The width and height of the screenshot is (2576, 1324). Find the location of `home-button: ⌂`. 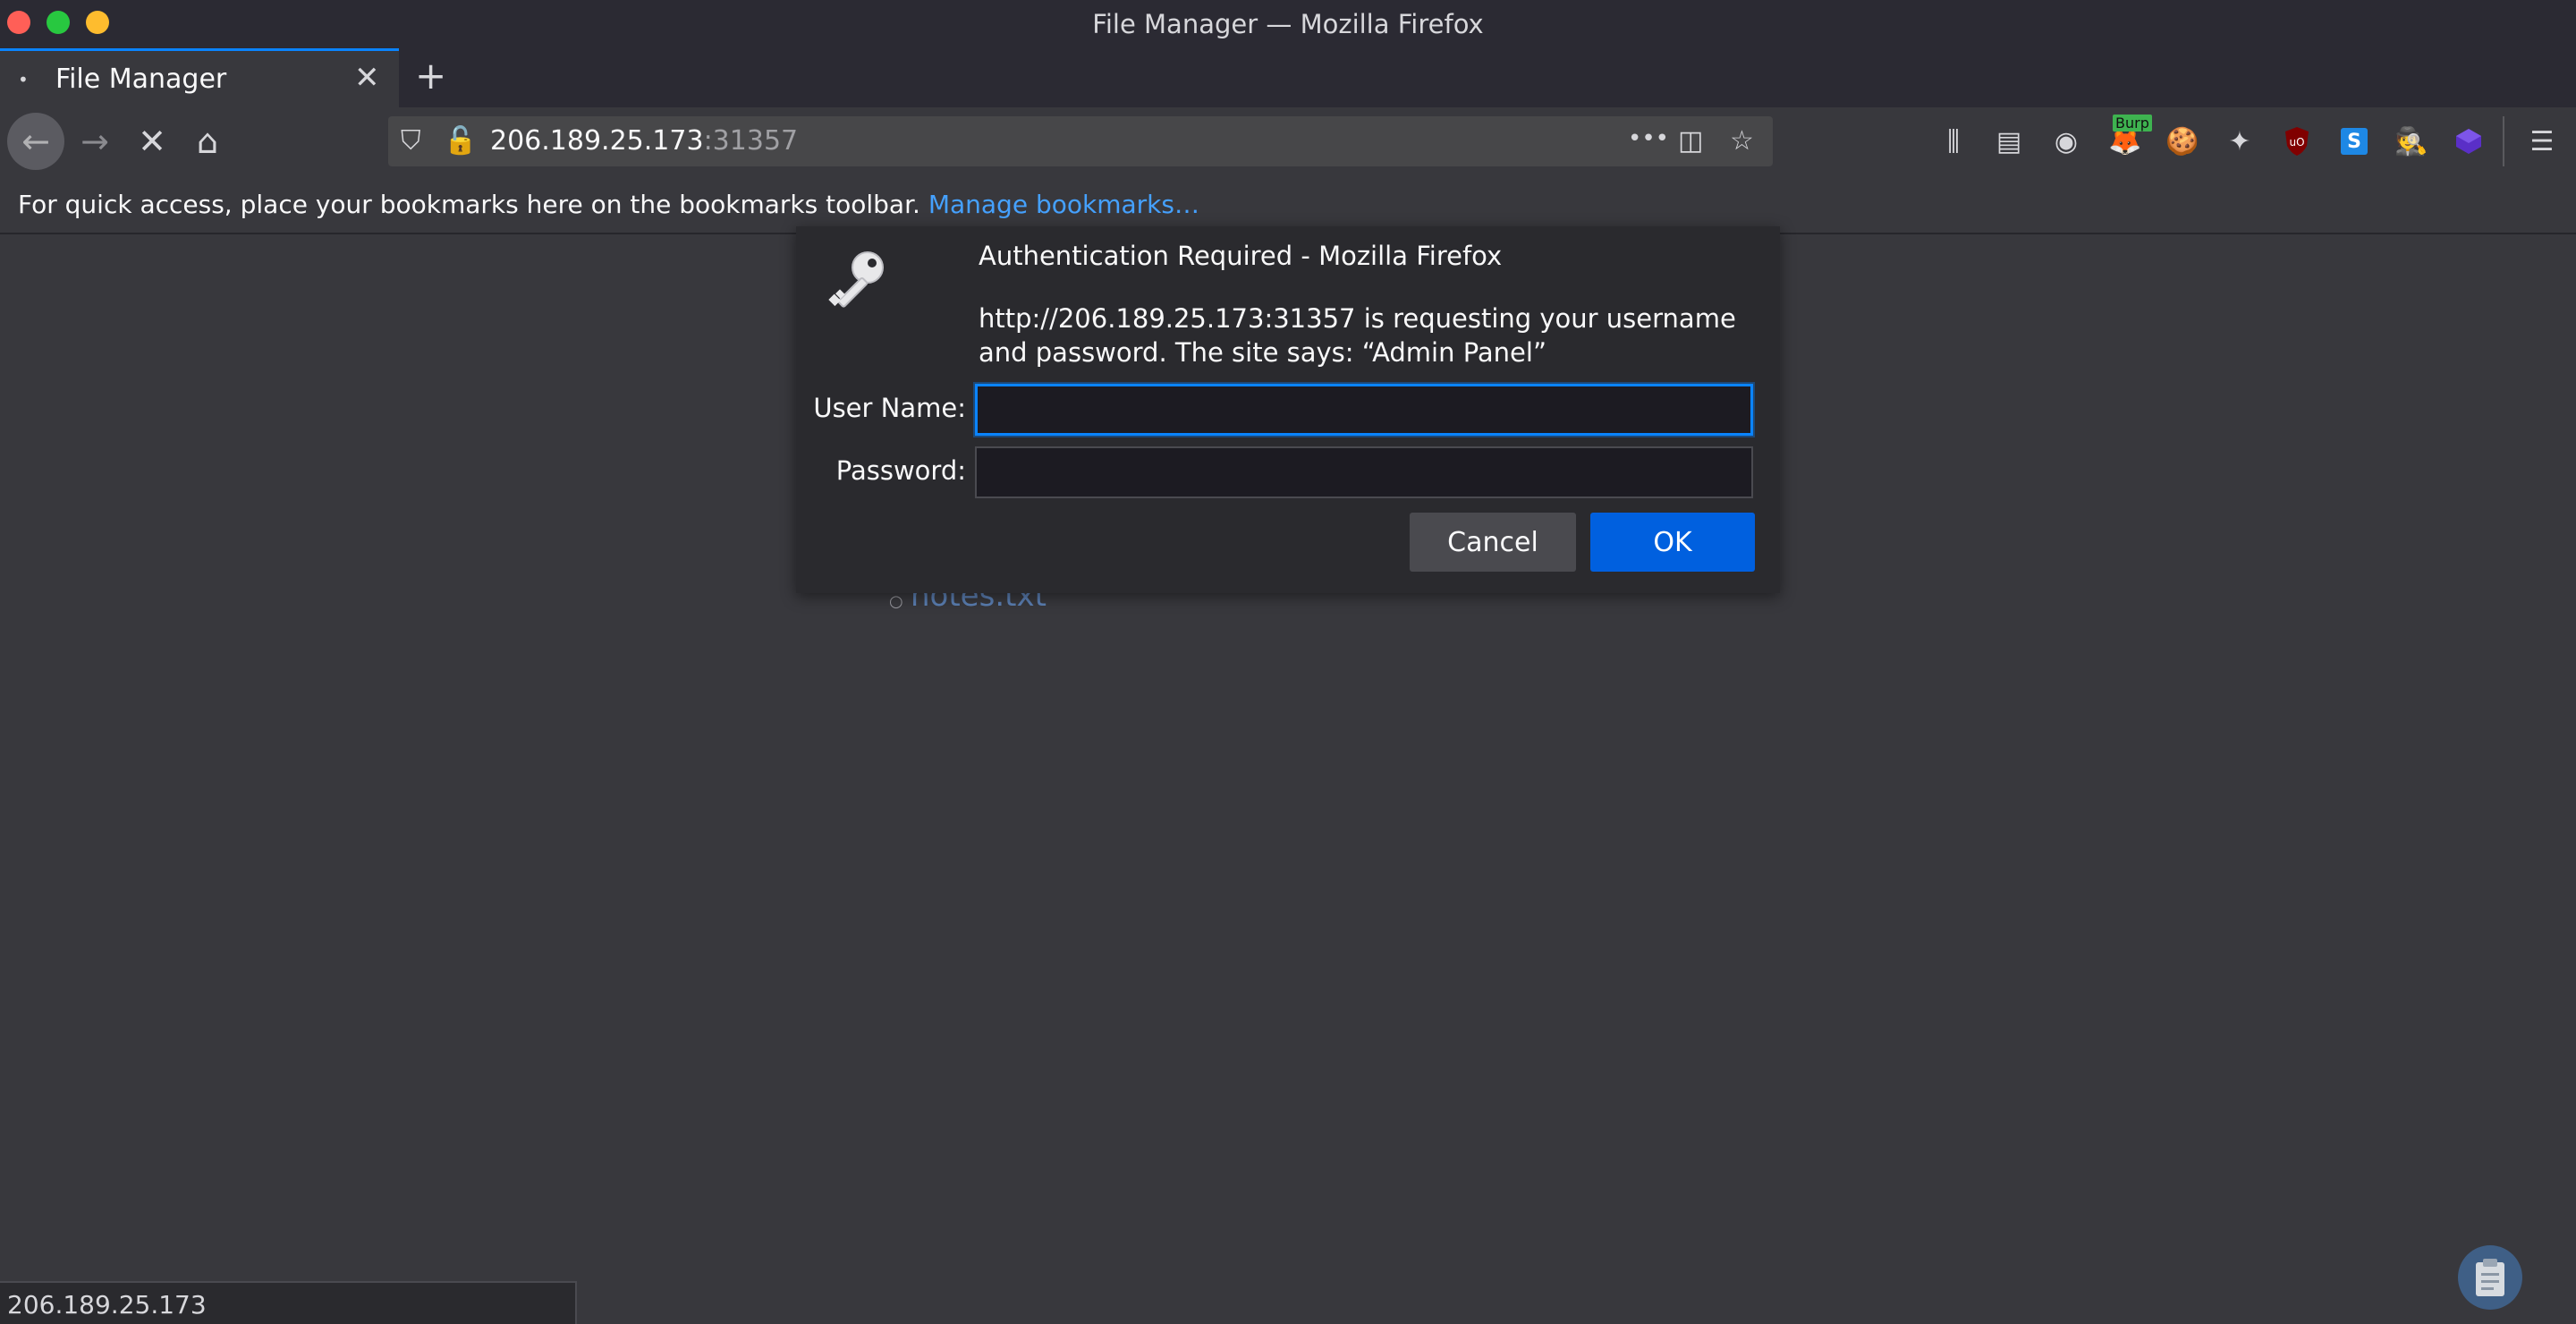

home-button: ⌂ is located at coordinates (207, 141).